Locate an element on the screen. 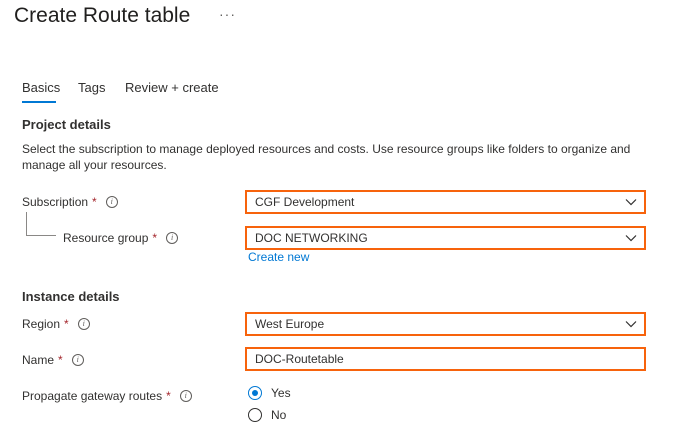 The height and width of the screenshot is (441, 675). resource-group-label: Resource group * i is located at coordinates (121, 238).